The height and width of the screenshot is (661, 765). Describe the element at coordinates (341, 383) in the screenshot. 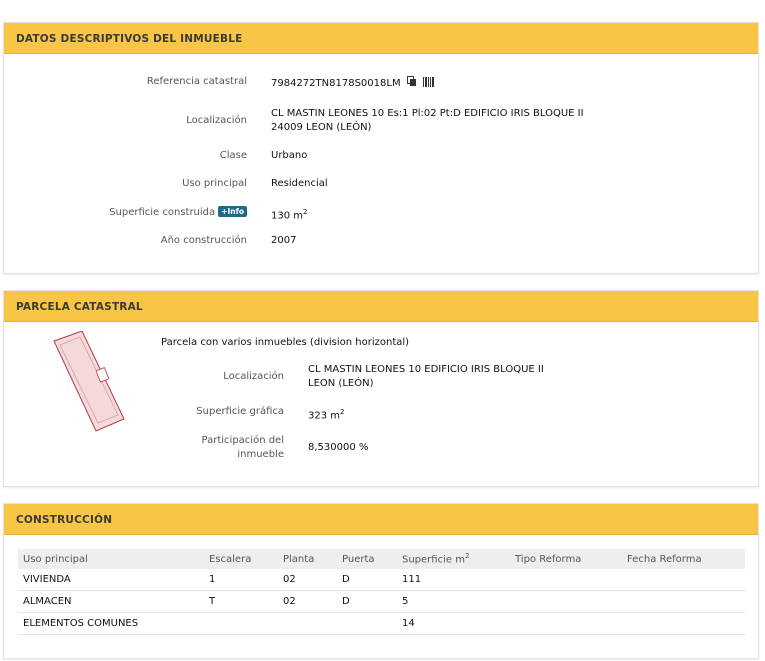

I see `parcela-localizacion-line2: LEON (LEÓN)` at that location.